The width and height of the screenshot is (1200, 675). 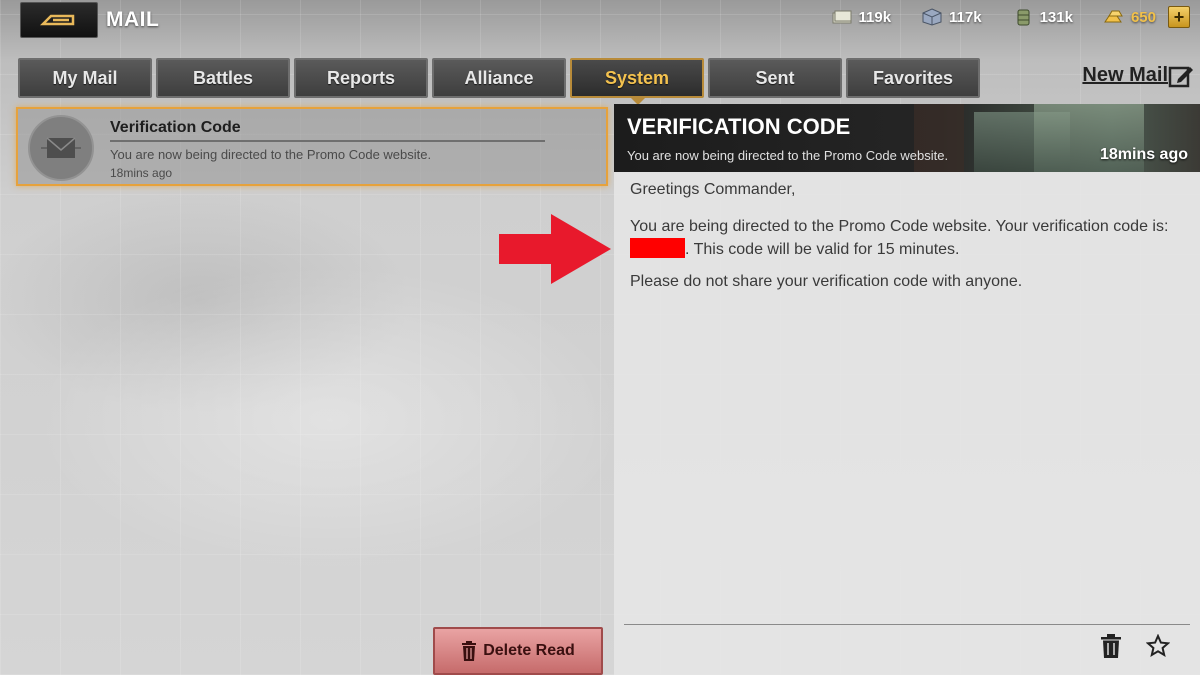 What do you see at coordinates (739, 126) in the screenshot?
I see `reader-title: VERIFICATION CODE` at bounding box center [739, 126].